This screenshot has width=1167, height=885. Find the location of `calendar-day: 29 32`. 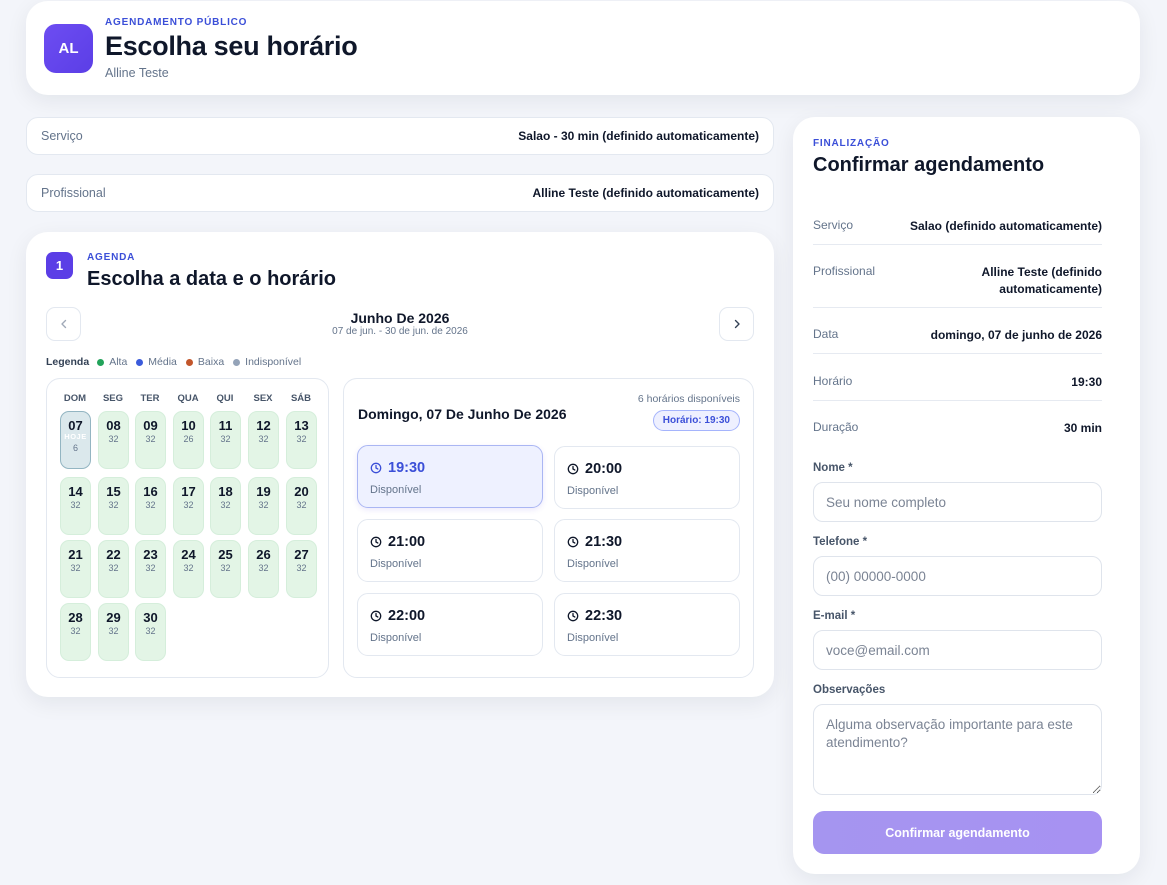

calendar-day: 29 32 is located at coordinates (113, 632).